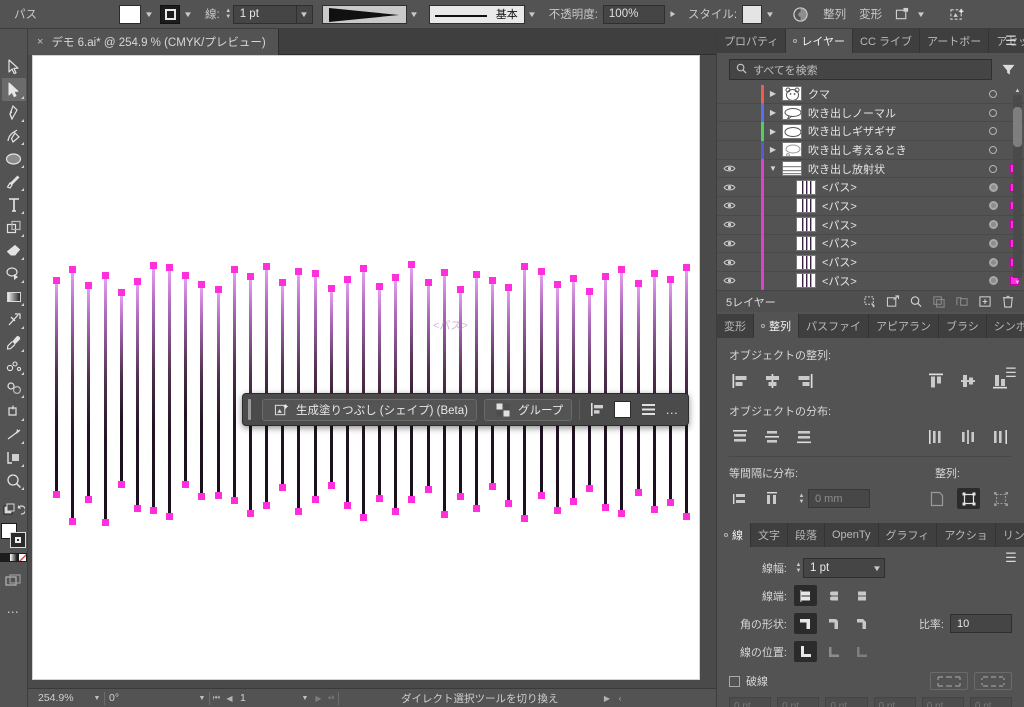 The width and height of the screenshot is (1024, 707). I want to click on last-artboard-icon: ⏯, so click(331, 698).